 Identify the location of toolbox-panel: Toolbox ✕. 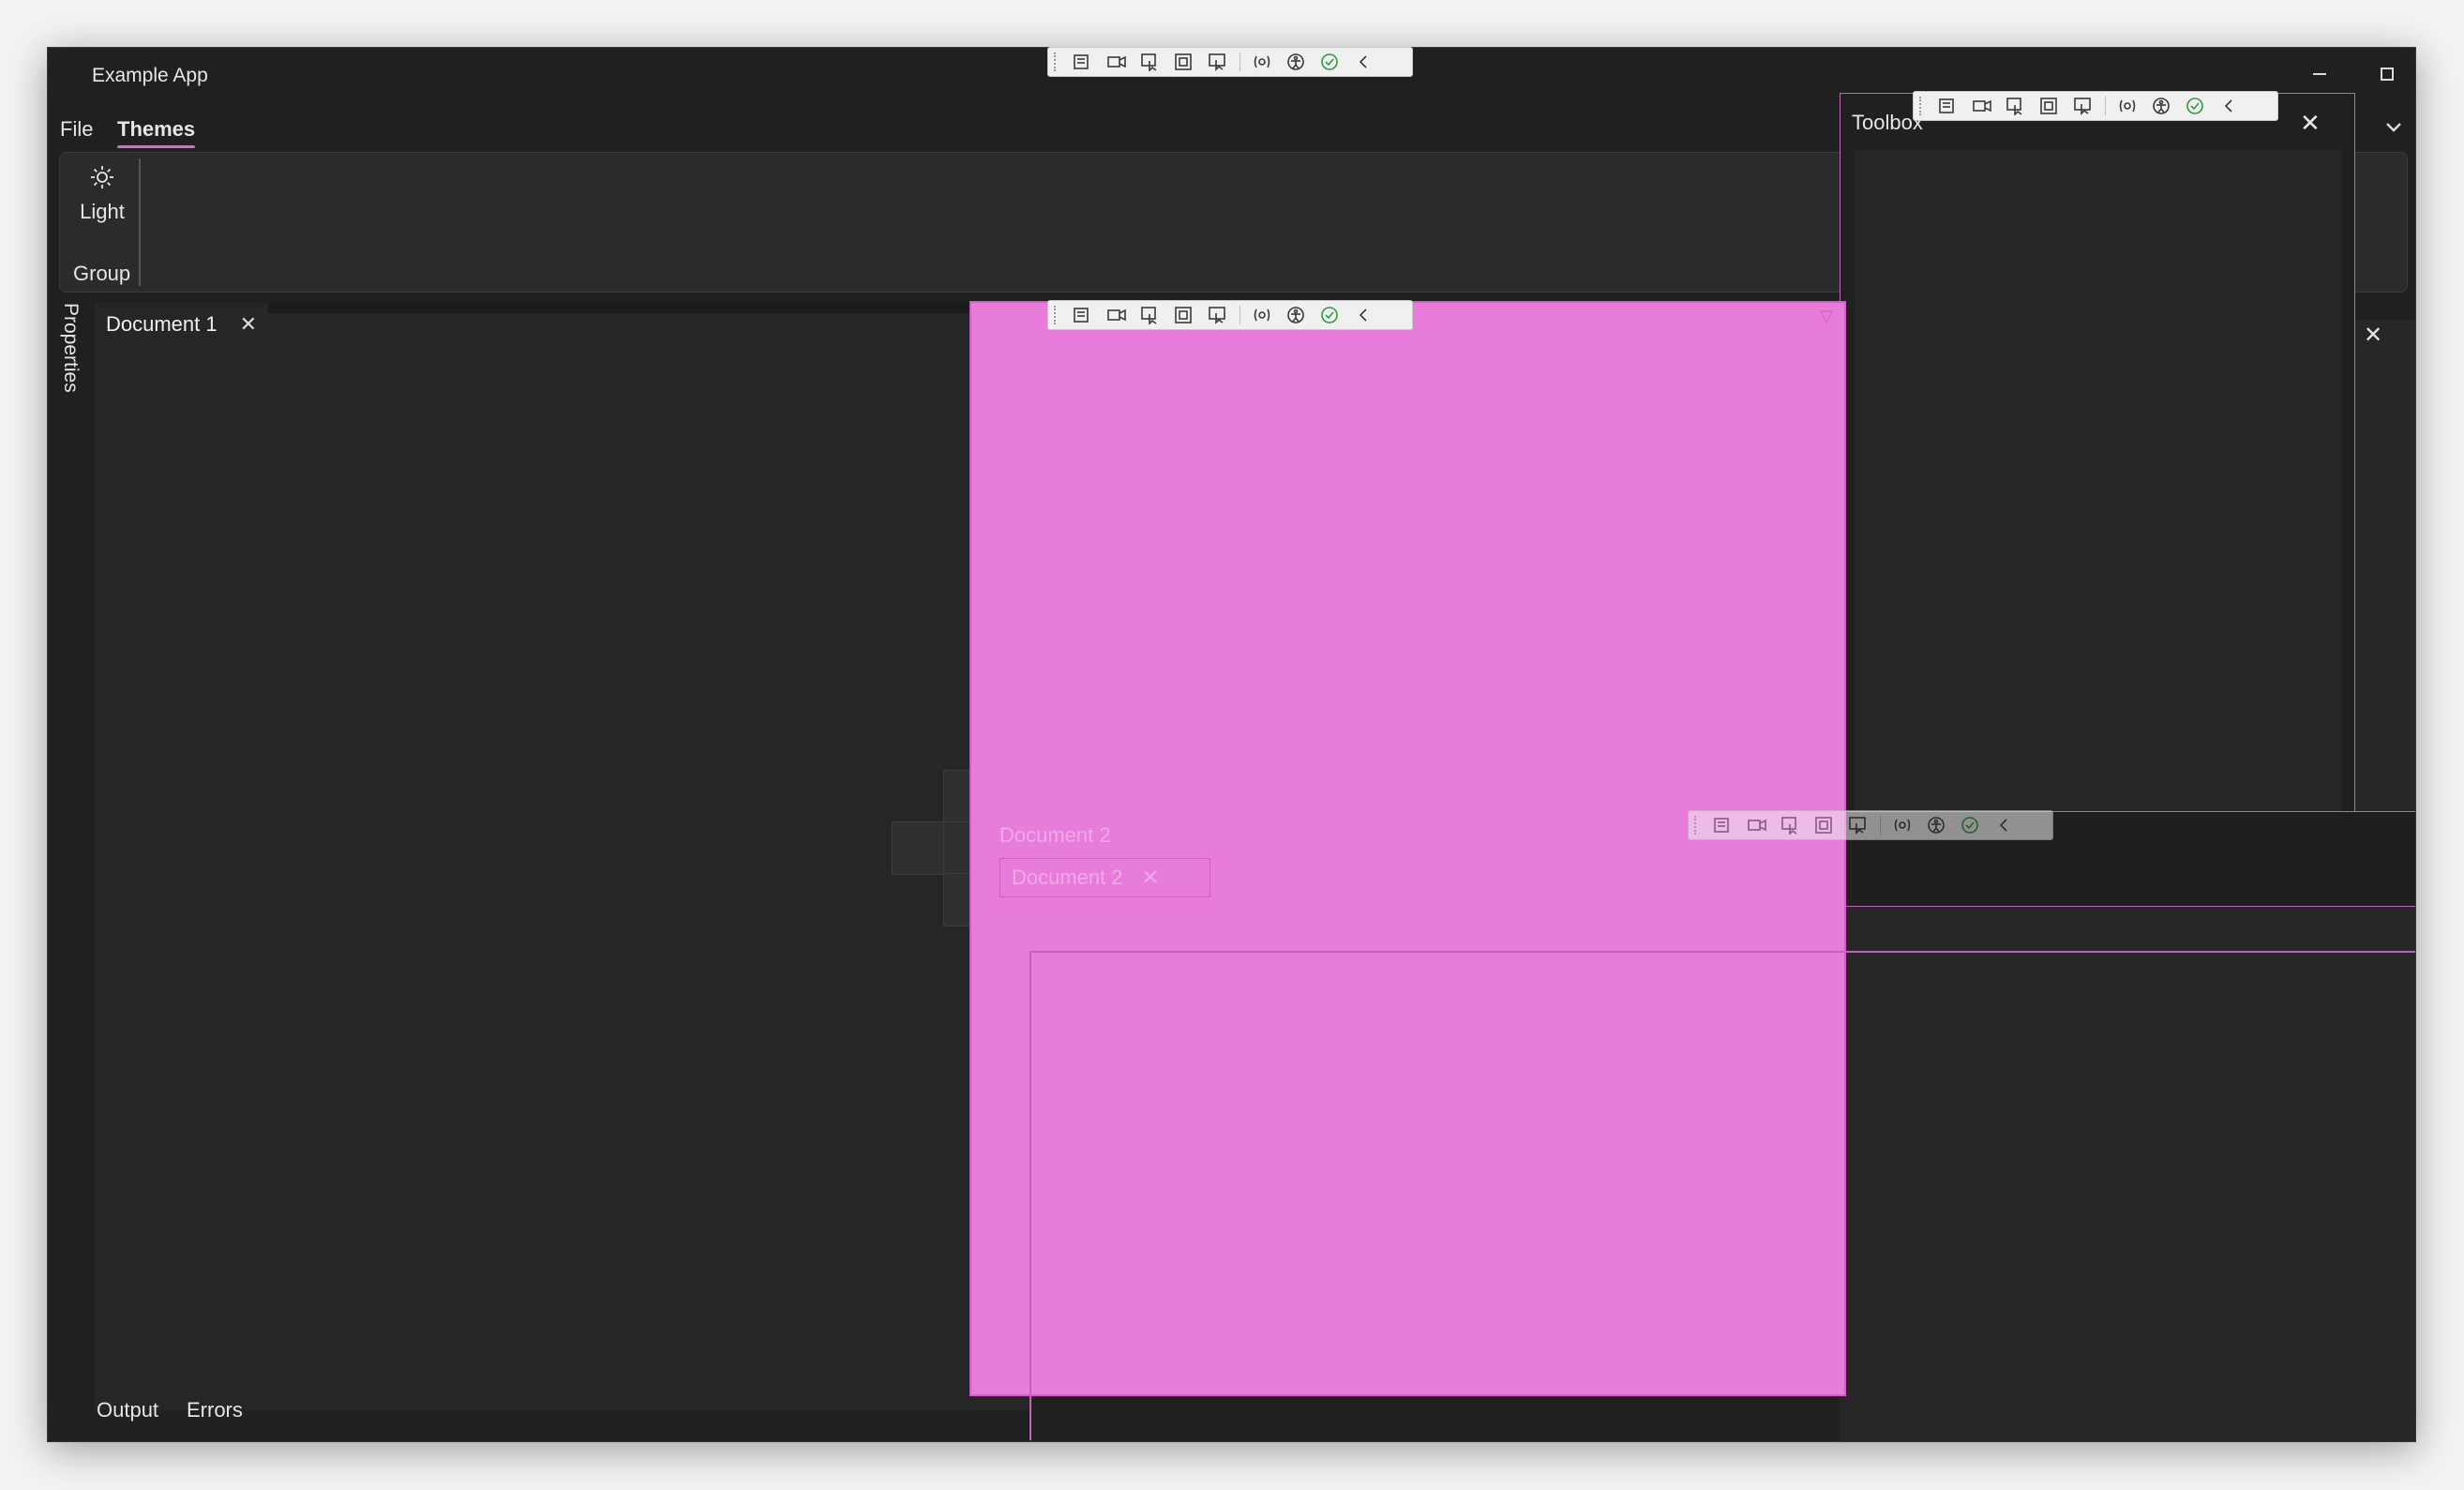
(2097, 473).